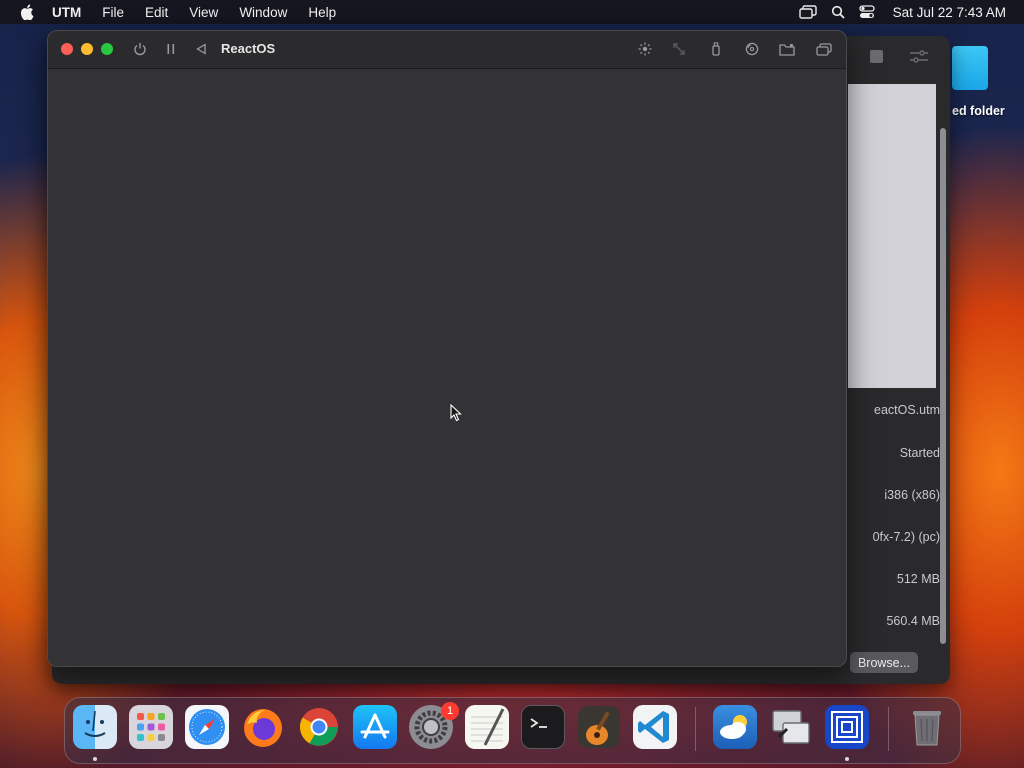  Describe the element at coordinates (66, 12) in the screenshot. I see `menu-app-name: UTM` at that location.